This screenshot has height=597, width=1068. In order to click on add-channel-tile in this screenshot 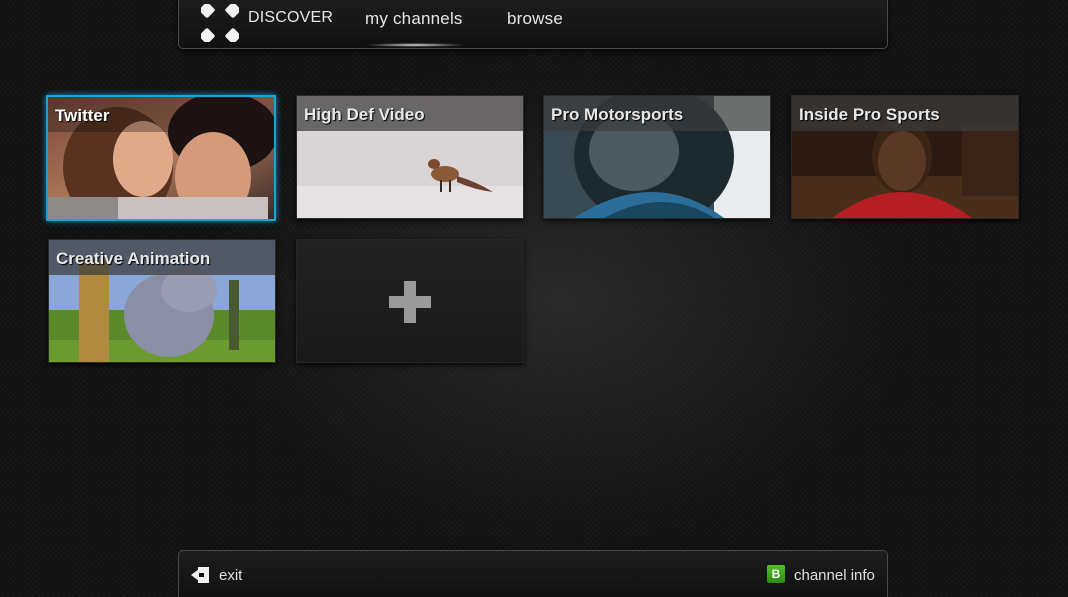, I will do `click(410, 301)`.